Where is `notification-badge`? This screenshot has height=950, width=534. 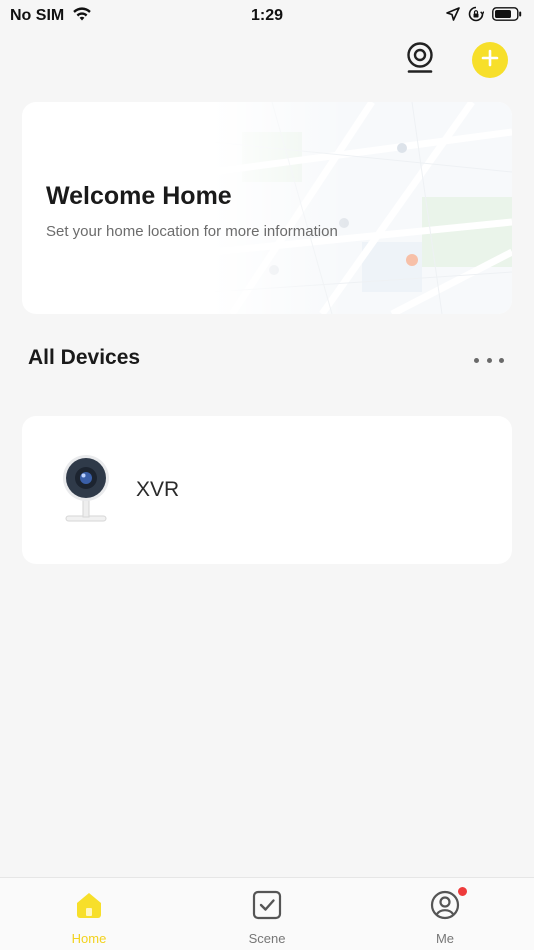
notification-badge is located at coordinates (462, 891).